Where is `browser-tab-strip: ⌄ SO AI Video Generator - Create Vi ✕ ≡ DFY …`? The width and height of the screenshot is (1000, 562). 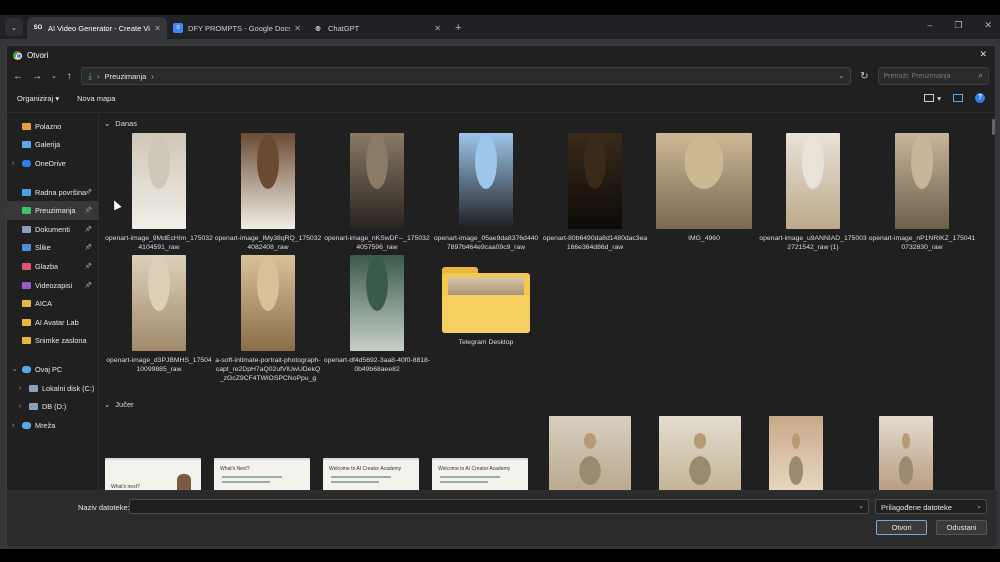
browser-tab-strip: ⌄ SO AI Video Generator - Create Vi ✕ ≡ DFY … is located at coordinates (500, 27).